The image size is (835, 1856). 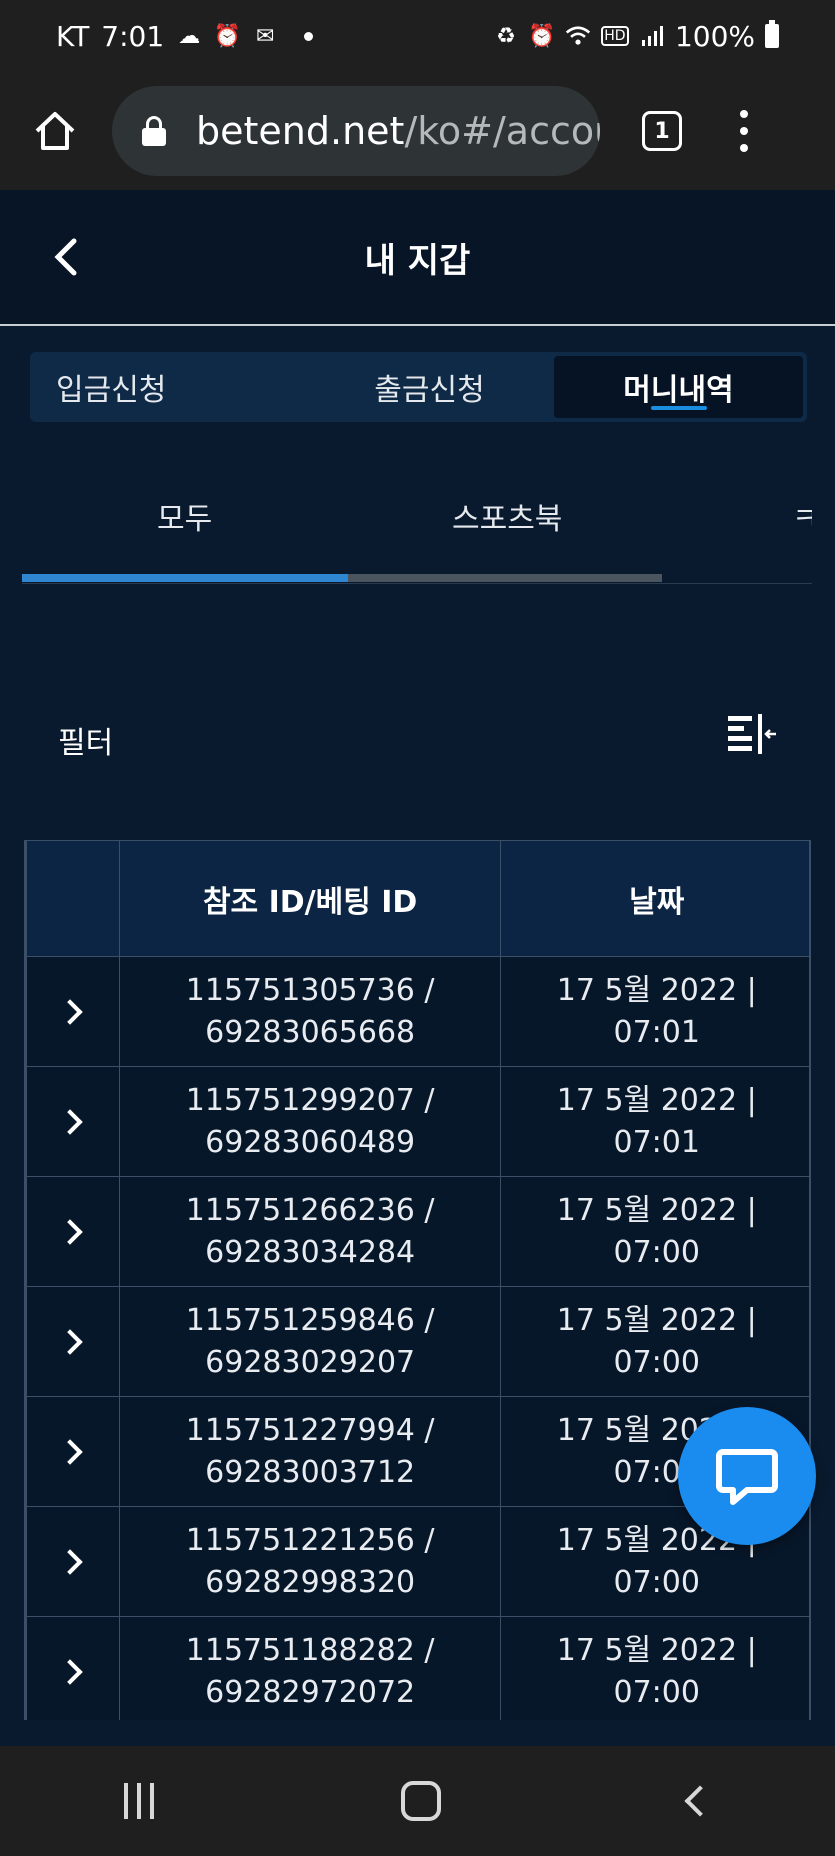 I want to click on reference-cell: 115751188282 /69282972072, so click(x=310, y=1668).